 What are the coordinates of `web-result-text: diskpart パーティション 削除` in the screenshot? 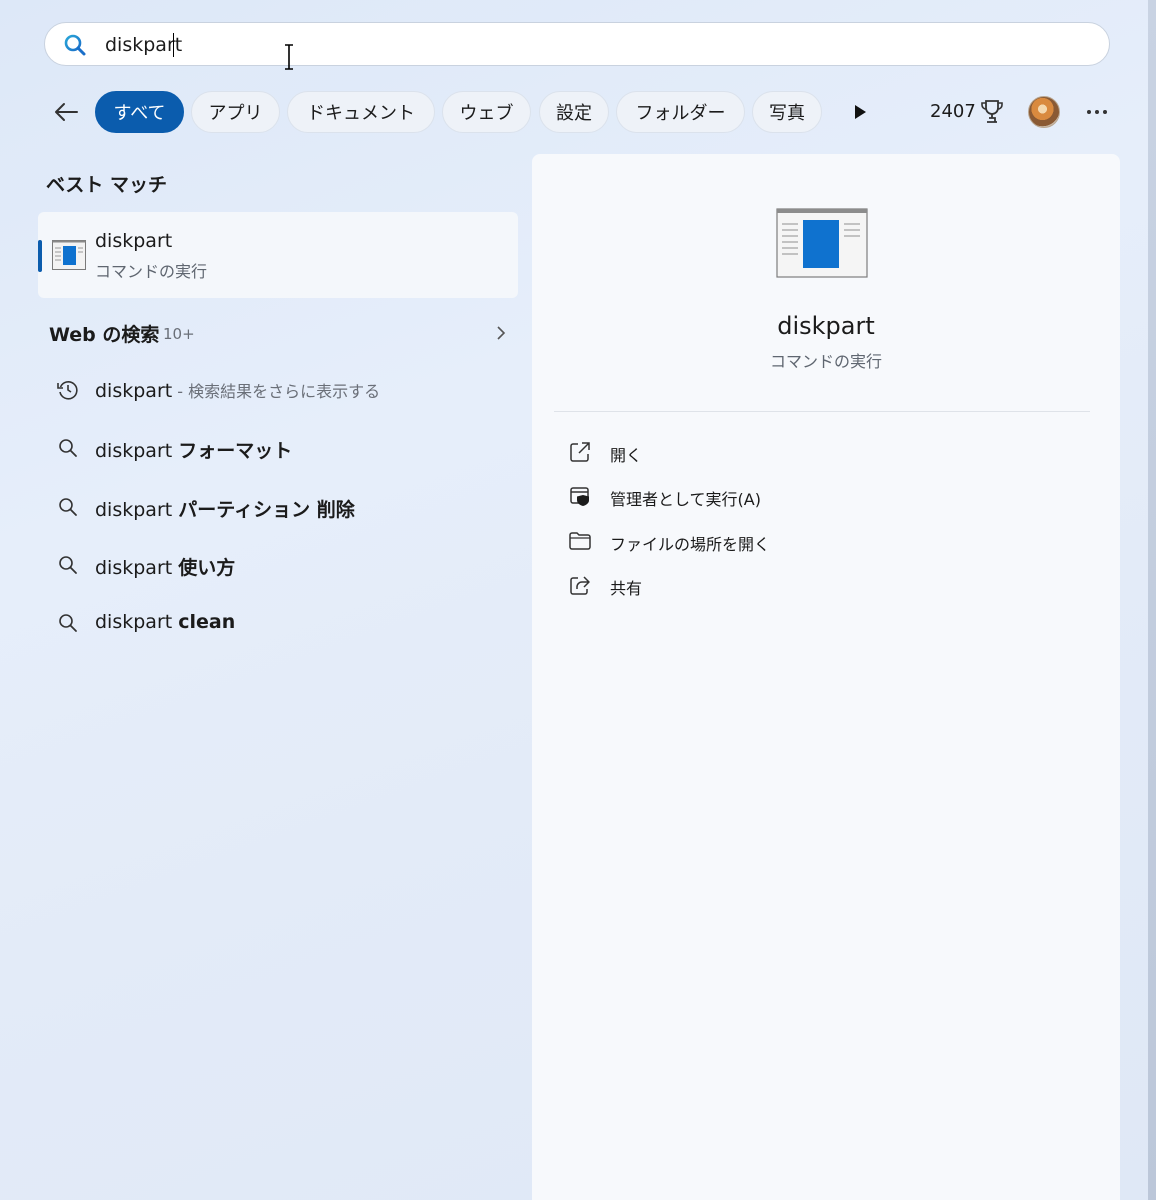 It's located at (225, 508).